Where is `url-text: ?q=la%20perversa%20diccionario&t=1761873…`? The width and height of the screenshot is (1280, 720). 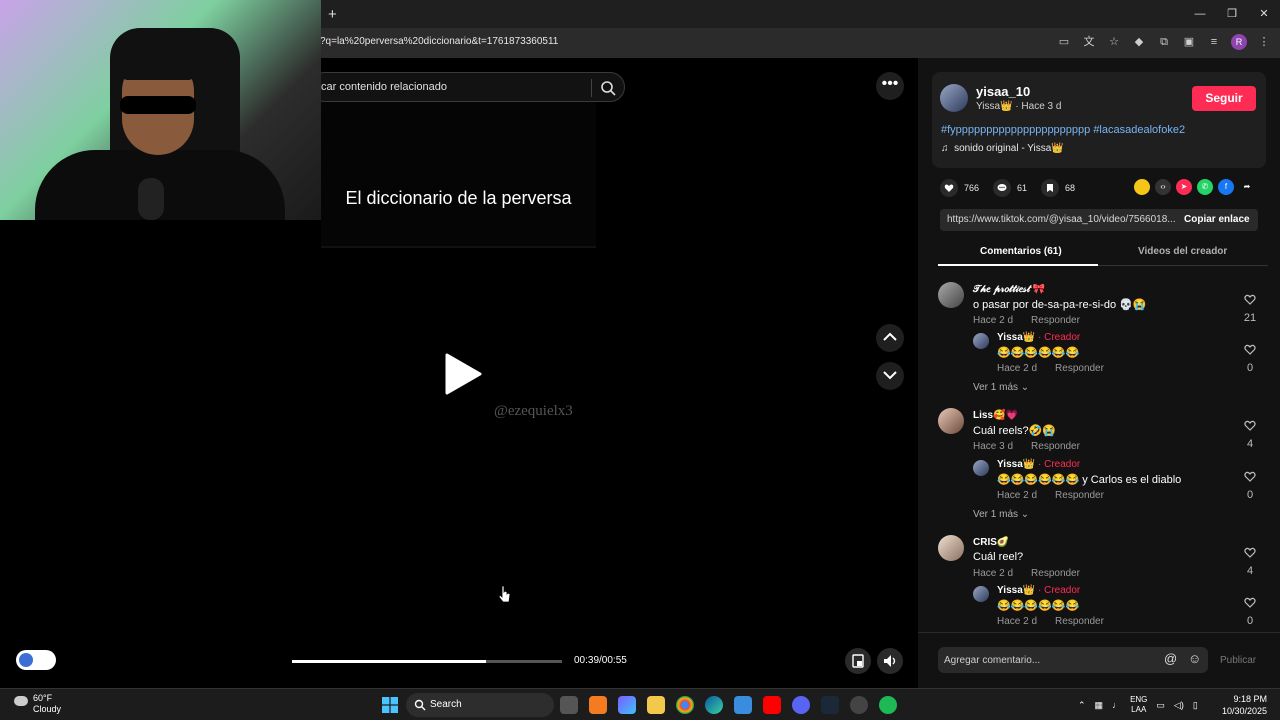 url-text: ?q=la%20perversa%20diccionario&t=1761873… is located at coordinates (439, 41).